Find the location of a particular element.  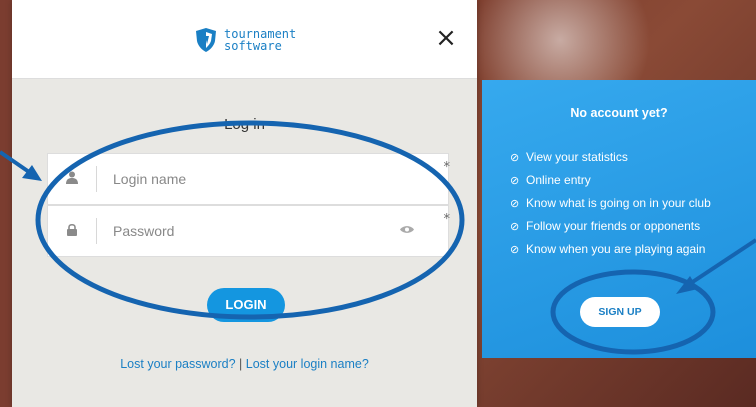

sign-up-button: SIGN UP is located at coordinates (620, 312).